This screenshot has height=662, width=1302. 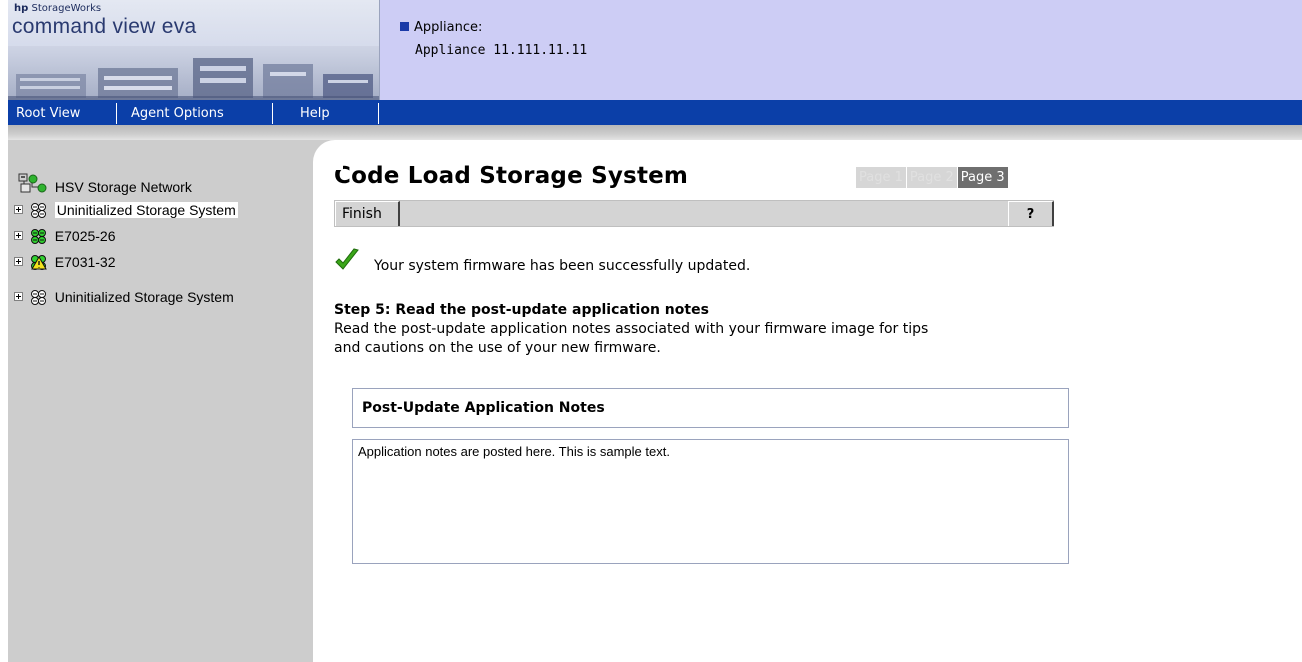 I want to click on storage-network-icon, so click(x=32, y=183).